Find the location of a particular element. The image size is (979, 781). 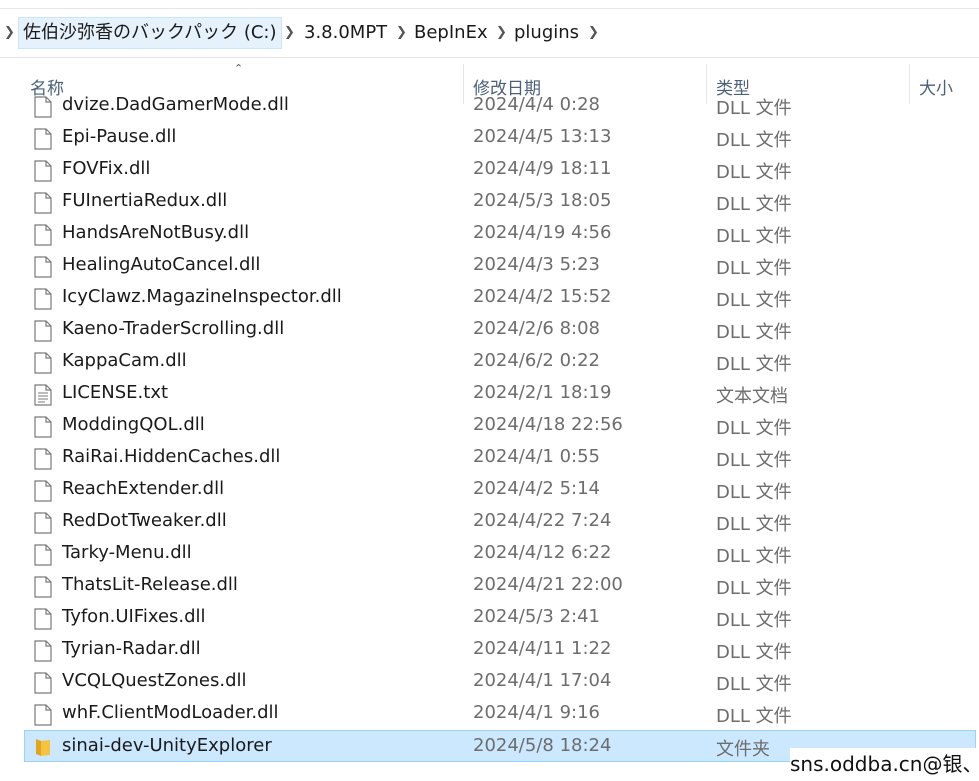

file-name: Kaeno-TraderScrolling.dll is located at coordinates (173, 328).